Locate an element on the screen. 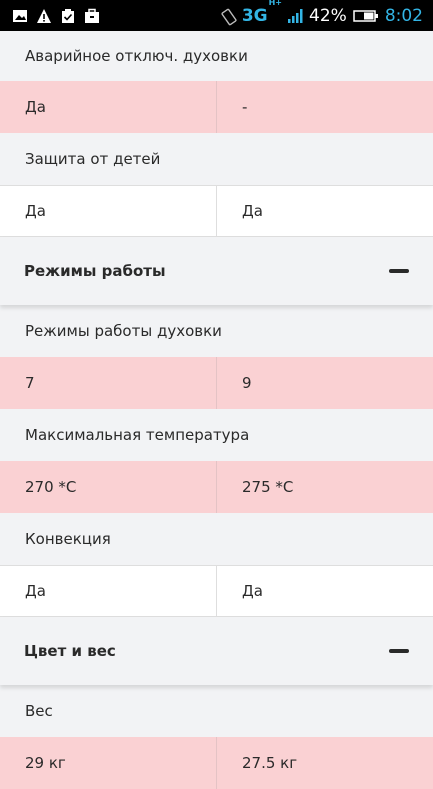  spec-label-child-lock: Защита от детей is located at coordinates (216, 159).